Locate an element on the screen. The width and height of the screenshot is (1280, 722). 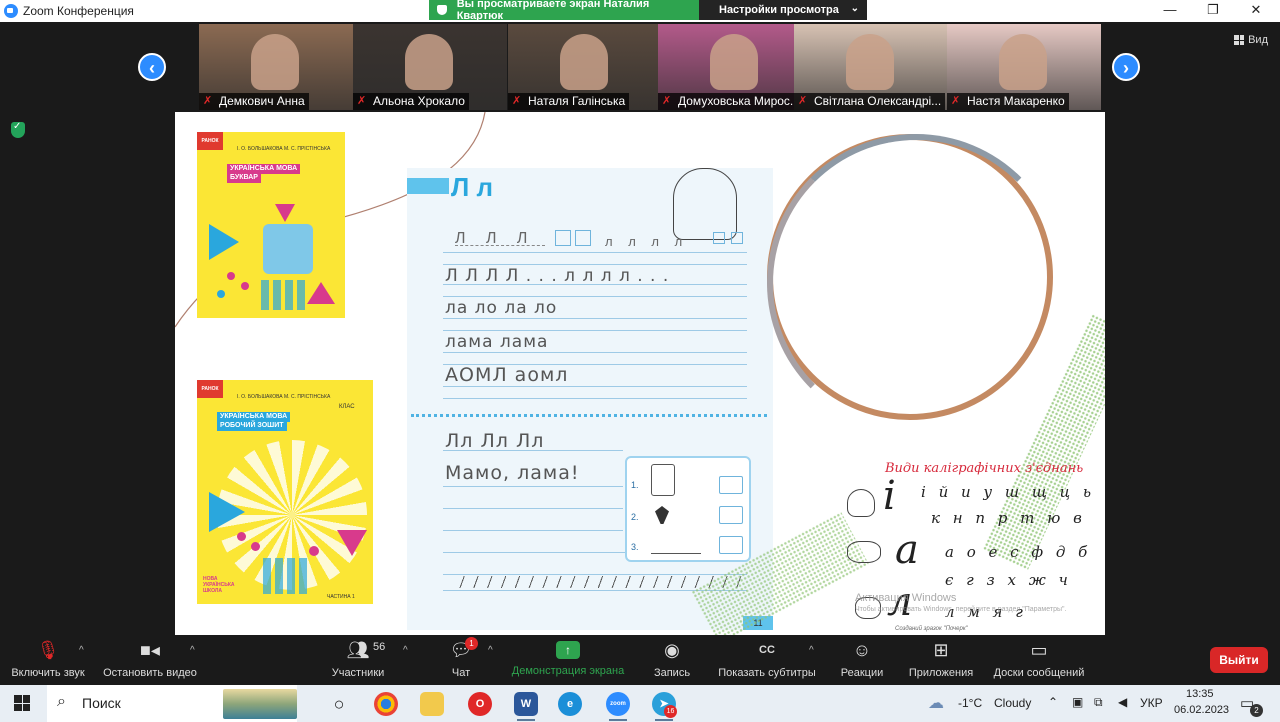
record-button: ◉ Запись is located at coordinates (672, 659).